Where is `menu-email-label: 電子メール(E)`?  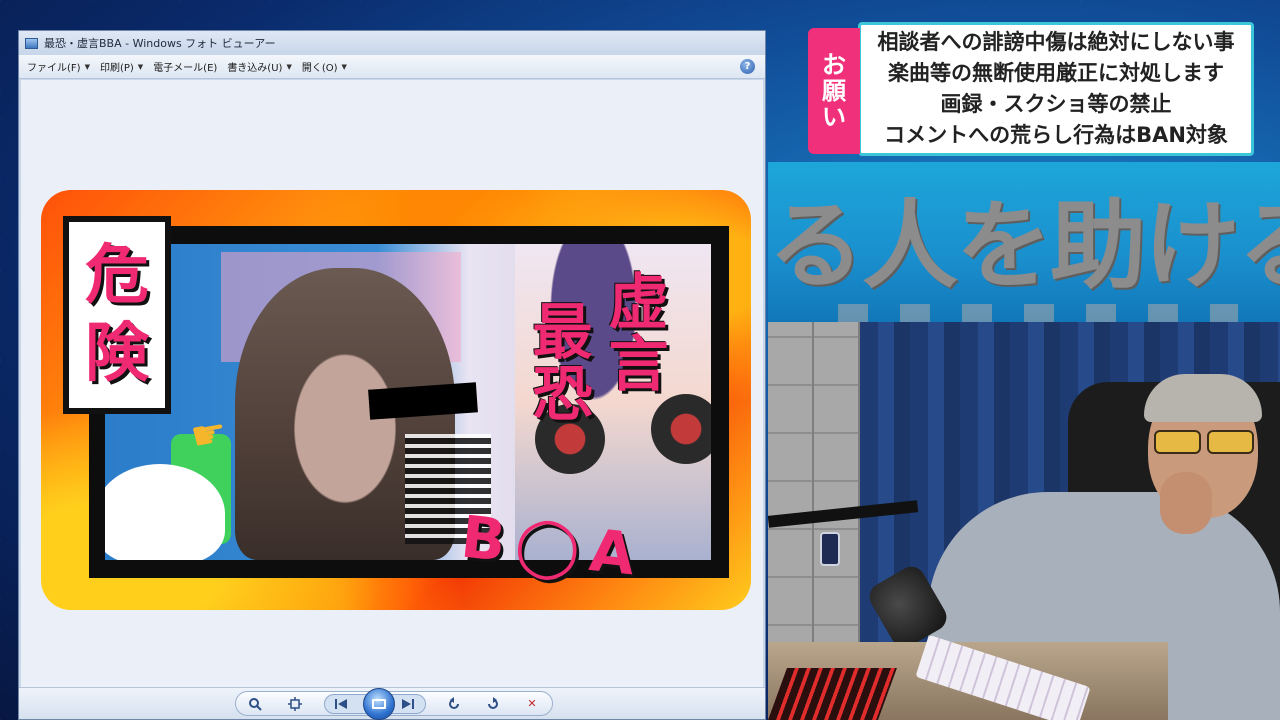 menu-email-label: 電子メール(E) is located at coordinates (185, 68).